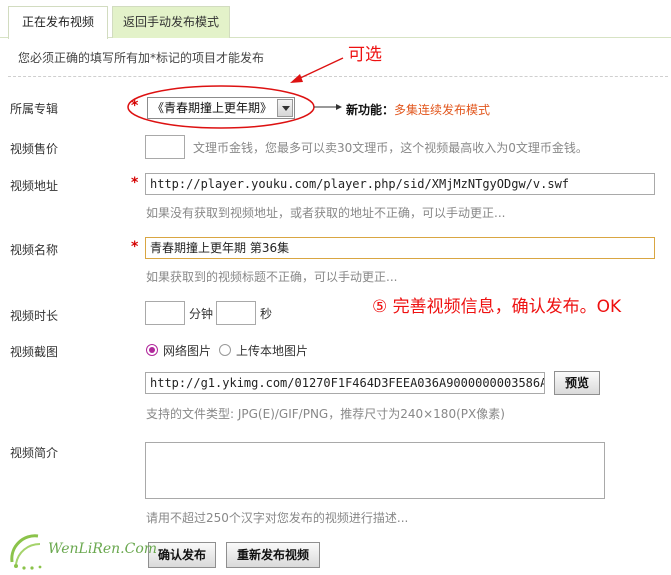  Describe the element at coordinates (339, 107) in the screenshot. I see `connector-arrow-icon` at that location.